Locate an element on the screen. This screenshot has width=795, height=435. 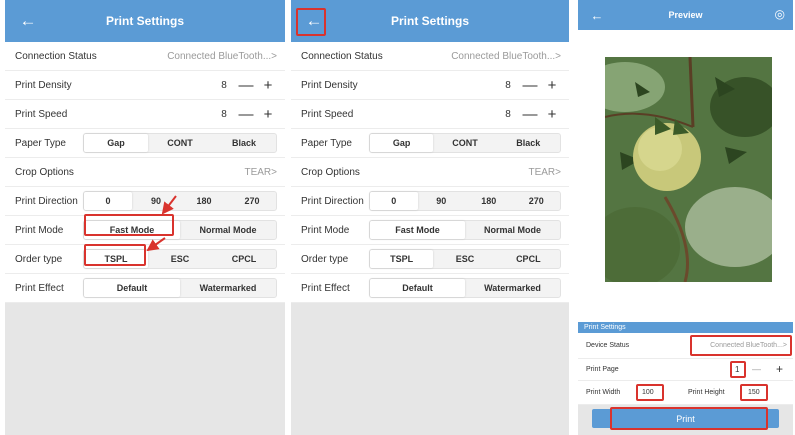
order-type-row: Order type TSPL ESC CPCL is located at coordinates (145, 259).